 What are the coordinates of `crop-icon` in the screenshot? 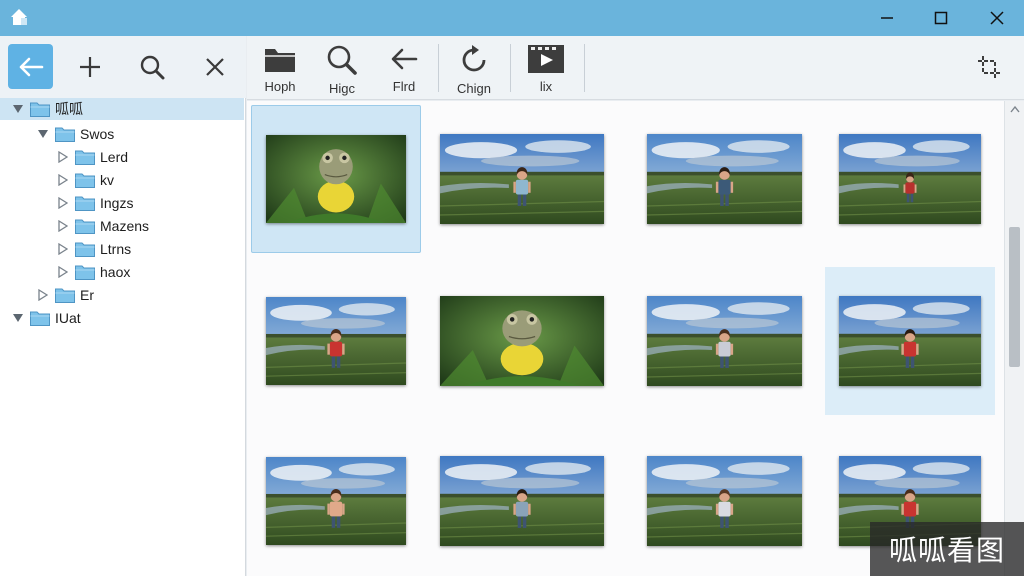 It's located at (989, 67).